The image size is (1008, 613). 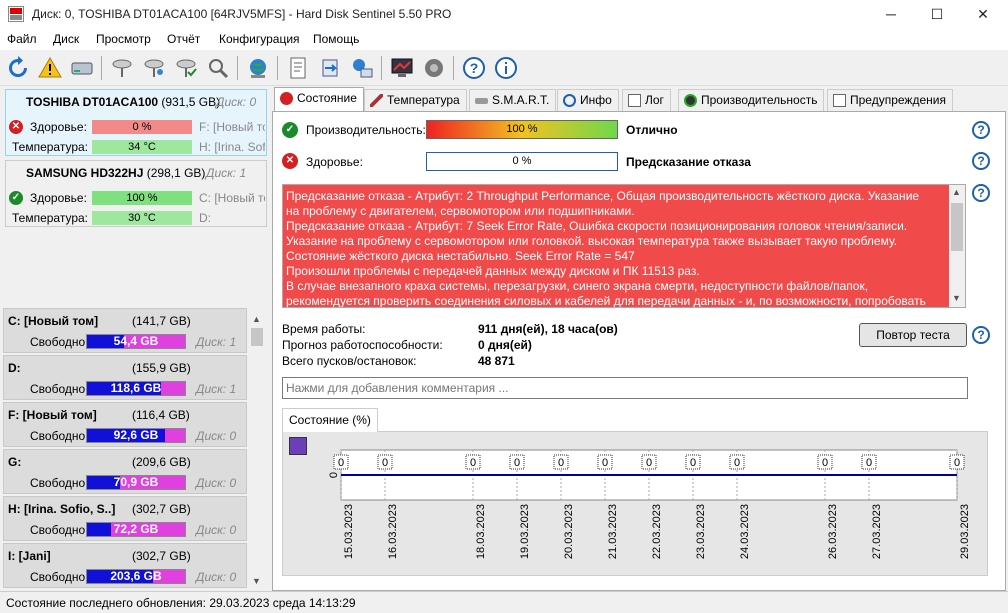 What do you see at coordinates (216, 342) in the screenshot?
I see `volume-disk: Диск: 1` at bounding box center [216, 342].